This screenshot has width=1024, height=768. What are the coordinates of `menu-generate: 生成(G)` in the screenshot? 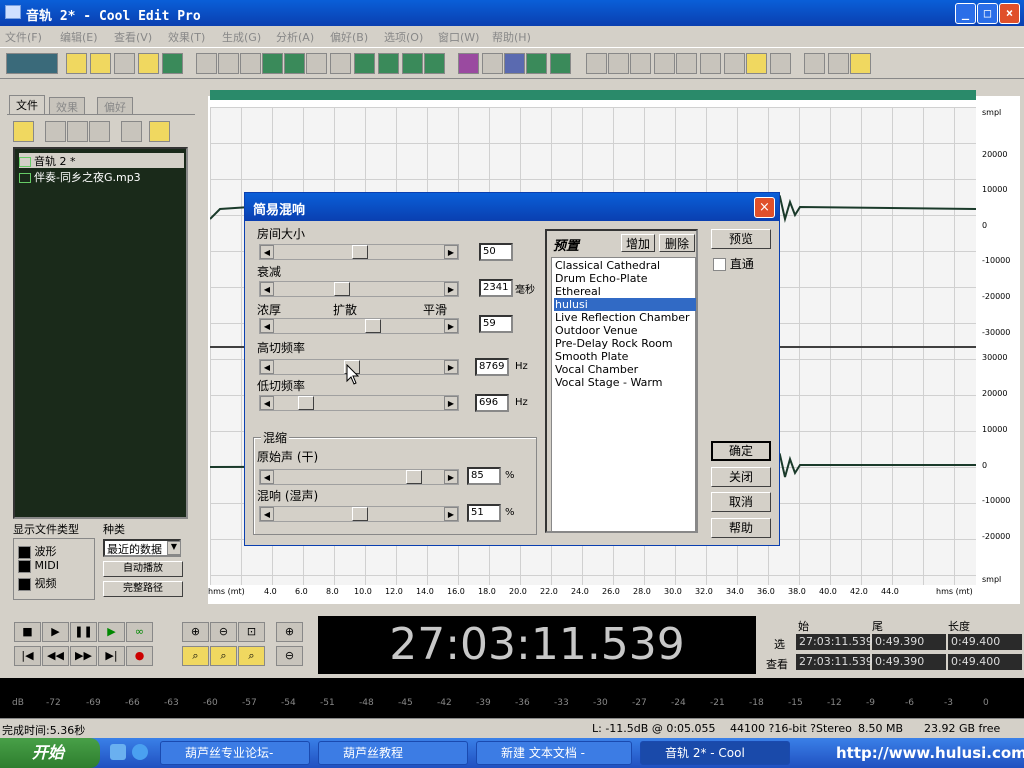 It's located at (241, 37).